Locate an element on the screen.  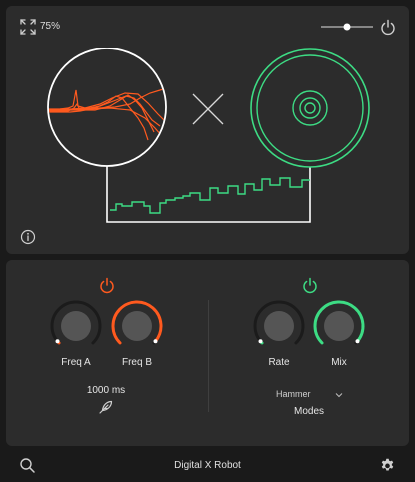
freq-b-knob is located at coordinates (137, 328).